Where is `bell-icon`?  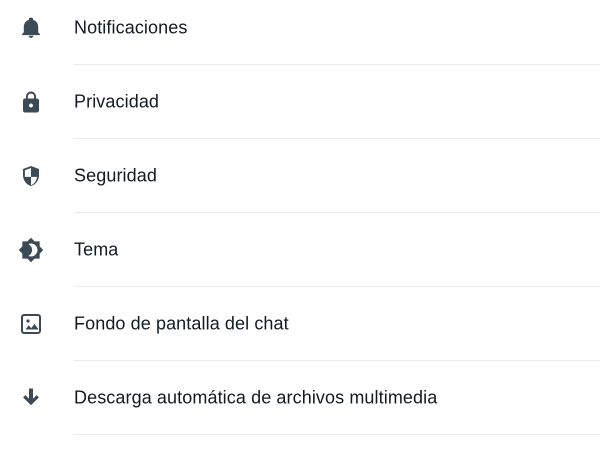 bell-icon is located at coordinates (31, 28).